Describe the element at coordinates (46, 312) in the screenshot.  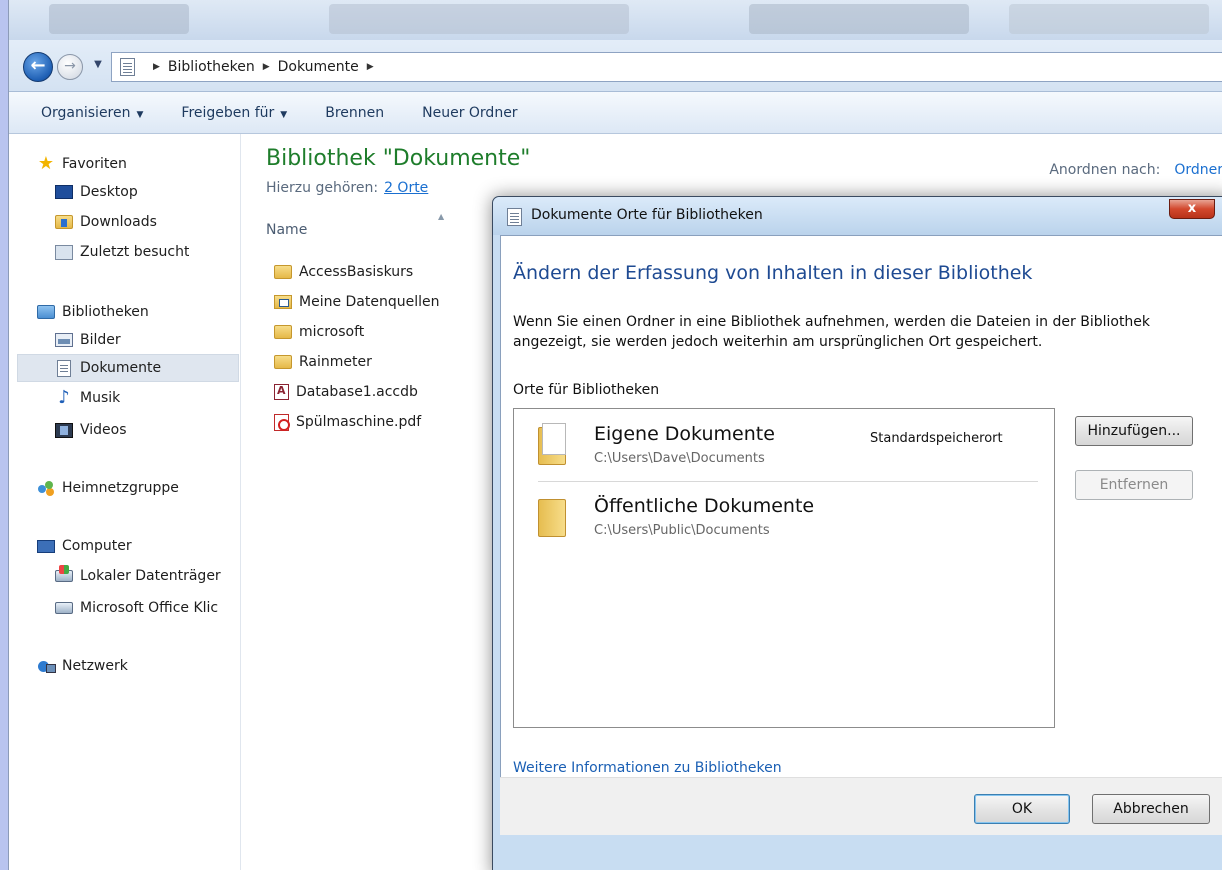
I see `libraries-icon` at that location.